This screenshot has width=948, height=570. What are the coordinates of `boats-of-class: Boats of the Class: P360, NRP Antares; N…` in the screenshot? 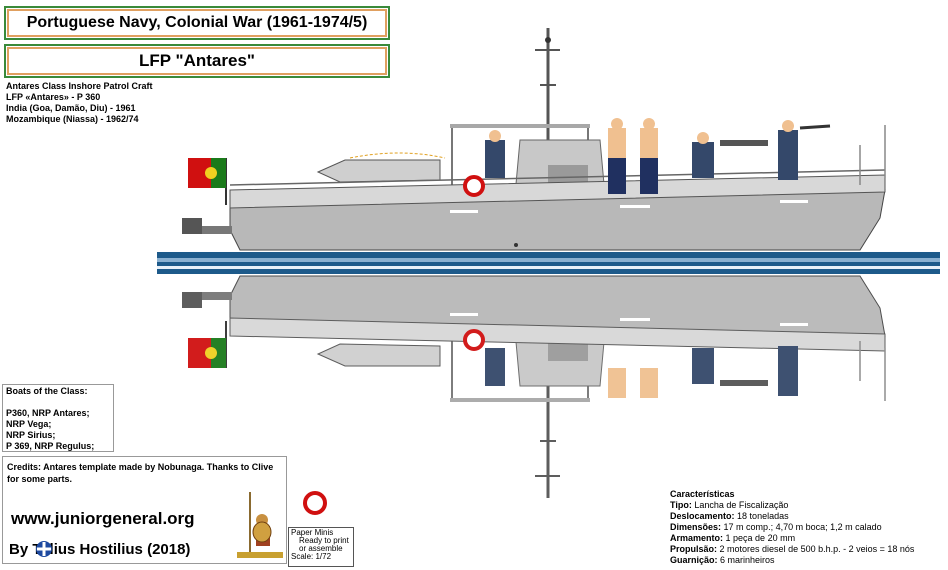 It's located at (58, 418).